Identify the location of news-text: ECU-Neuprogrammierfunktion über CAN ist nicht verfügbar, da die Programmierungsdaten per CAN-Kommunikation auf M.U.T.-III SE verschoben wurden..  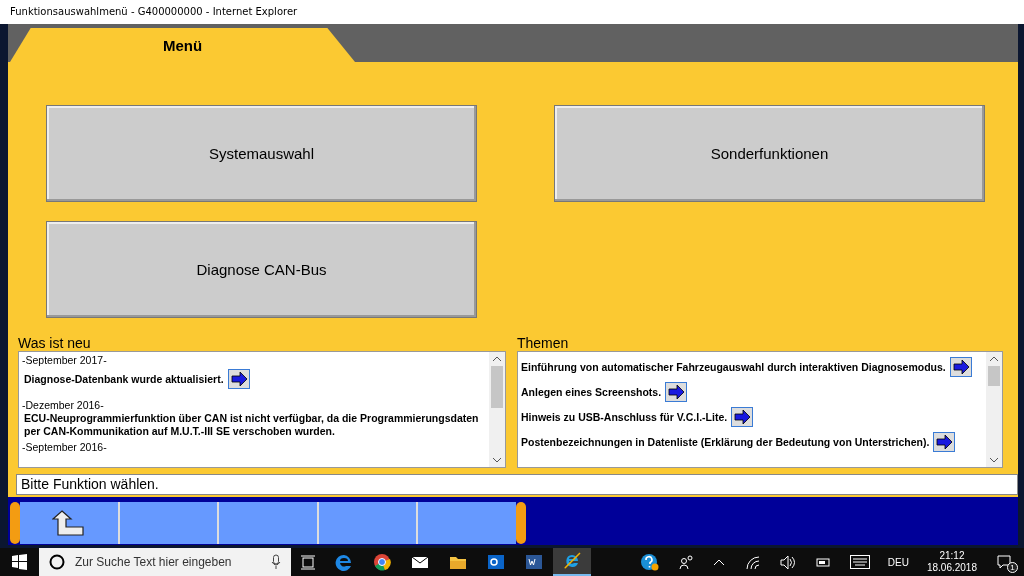
(252, 425).